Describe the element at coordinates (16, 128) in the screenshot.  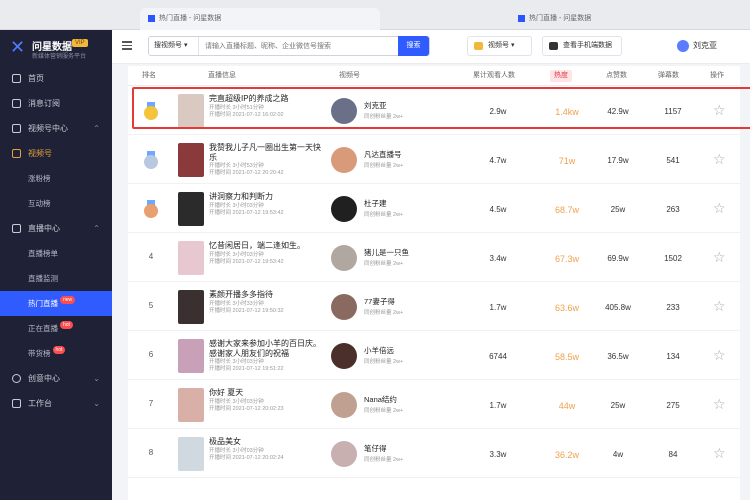
I see `video-icon` at that location.